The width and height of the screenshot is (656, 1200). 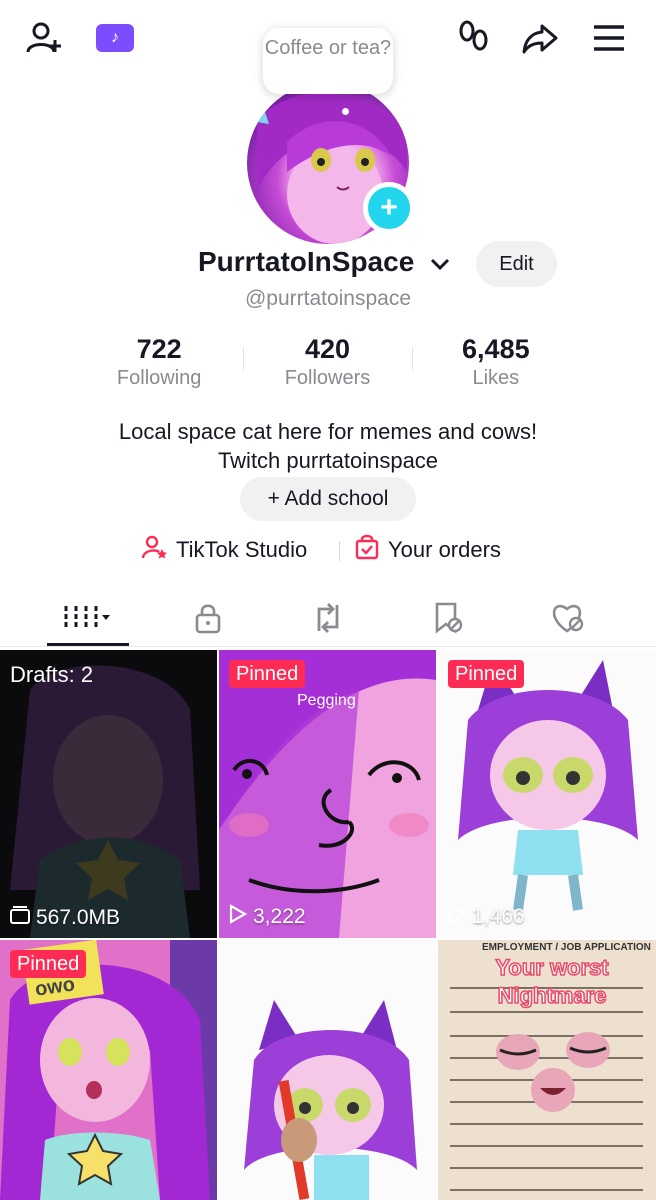 I want to click on repost-icon, so click(x=328, y=620).